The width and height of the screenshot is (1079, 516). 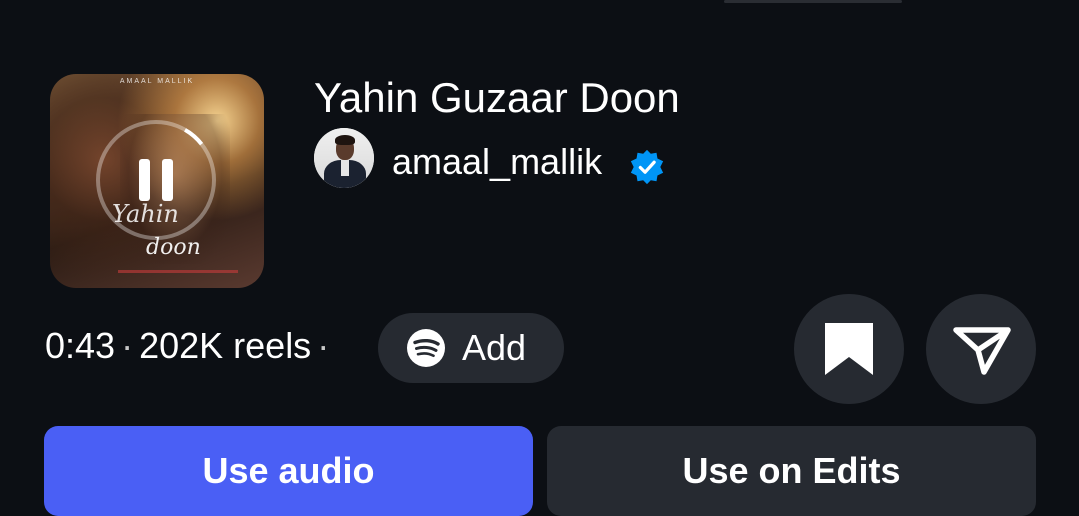 What do you see at coordinates (178, 271) in the screenshot?
I see `cover-decoration` at bounding box center [178, 271].